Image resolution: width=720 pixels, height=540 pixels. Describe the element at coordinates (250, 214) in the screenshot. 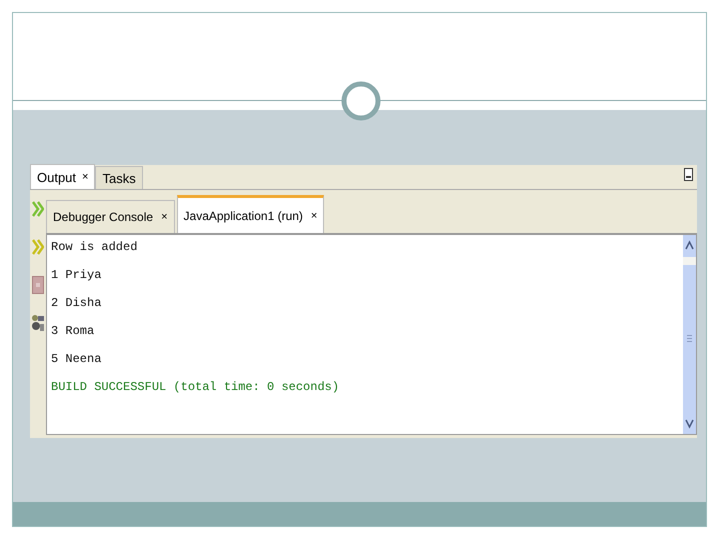

I see `tab: JavaApplication1 (run) ×` at that location.